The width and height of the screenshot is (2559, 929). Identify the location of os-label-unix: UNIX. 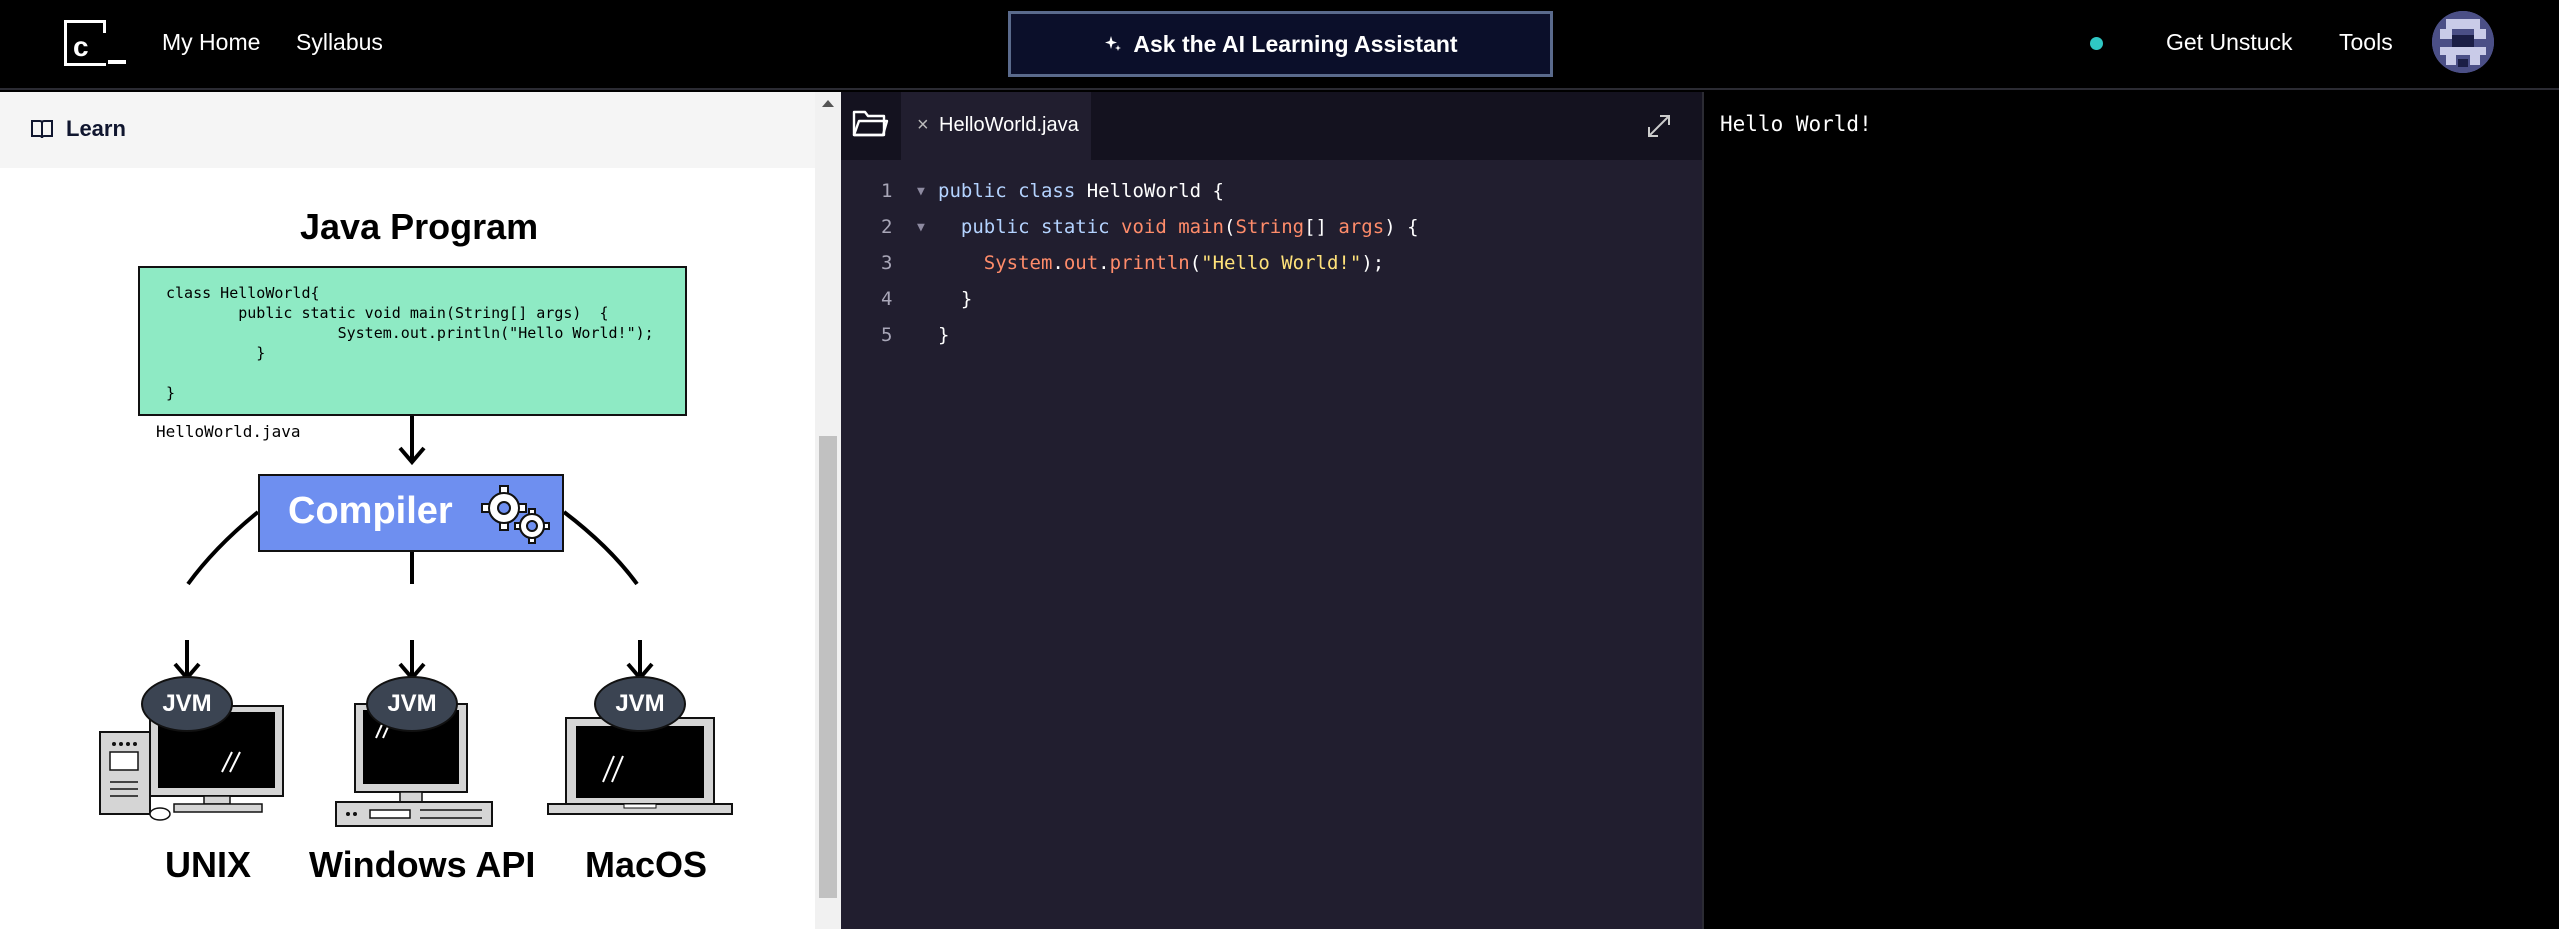
(208, 864).